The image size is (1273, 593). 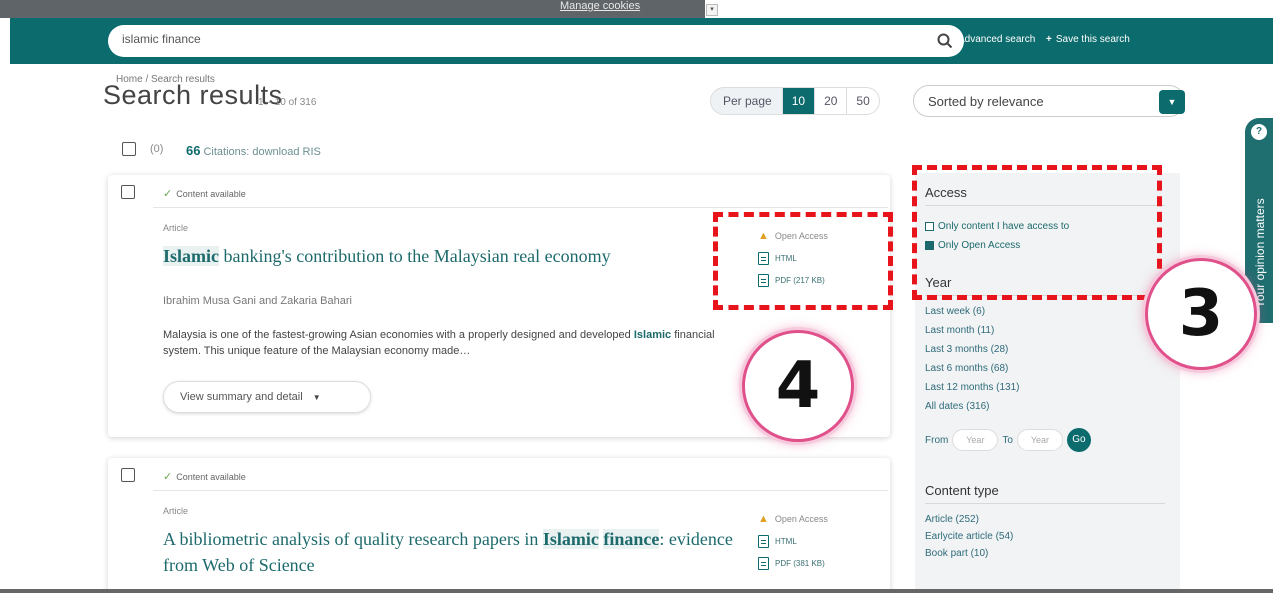 What do you see at coordinates (193, 150) in the screenshot?
I see `quote-icon: 66` at bounding box center [193, 150].